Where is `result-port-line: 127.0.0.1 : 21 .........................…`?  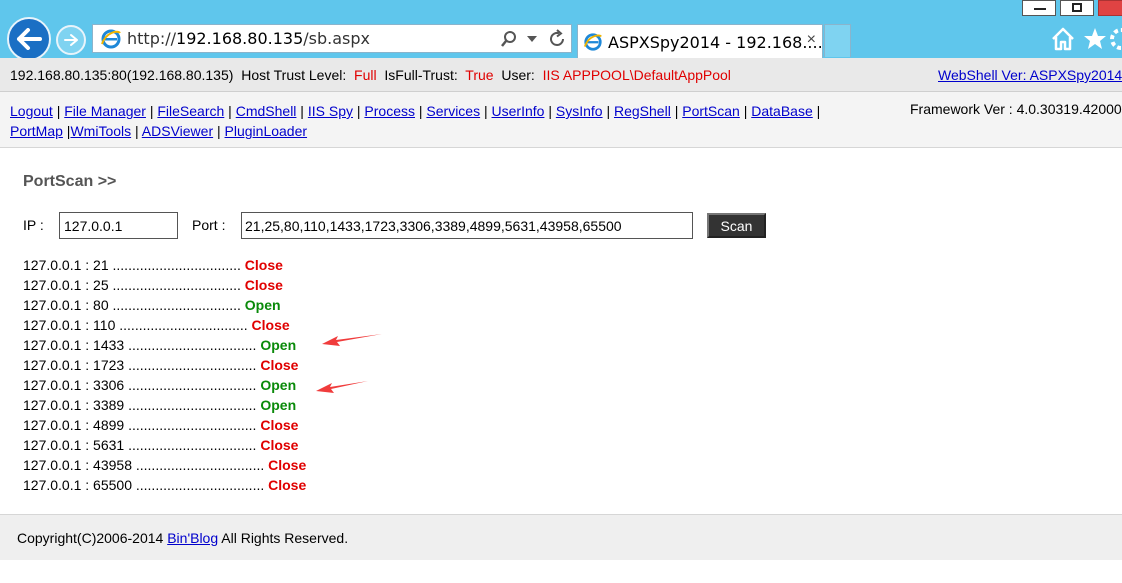
result-port-line: 127.0.0.1 : 21 .........................… is located at coordinates (132, 265).